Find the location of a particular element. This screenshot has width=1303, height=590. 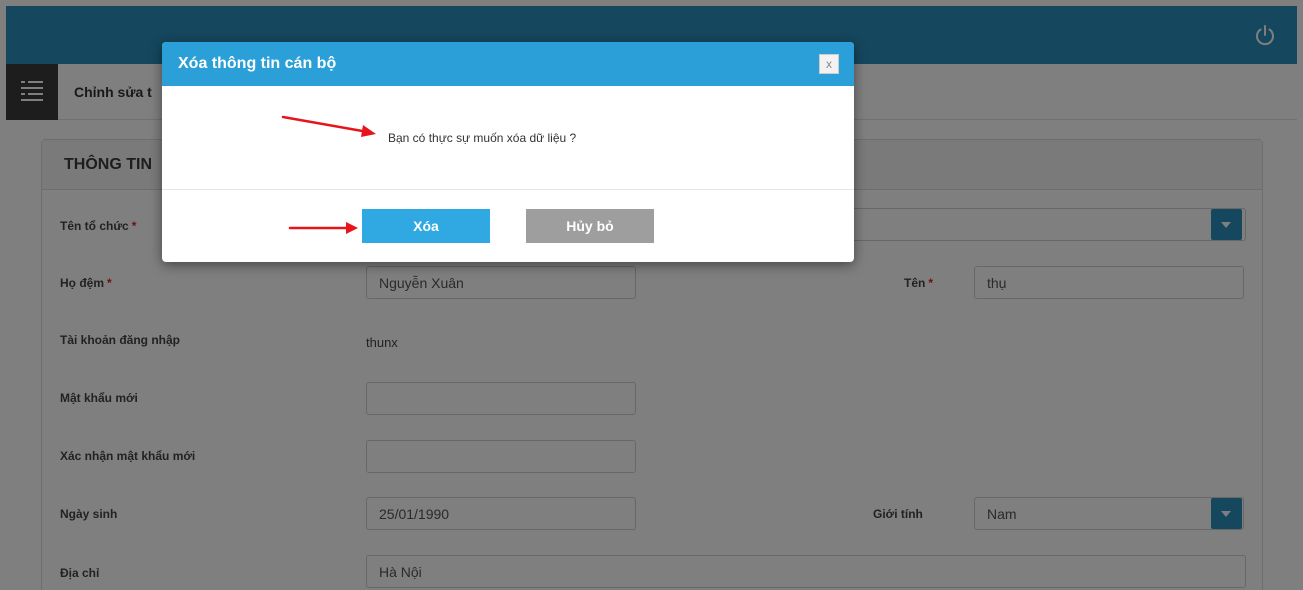

confirm-message: Bạn có thực sự muốn xóa dữ liệu ? is located at coordinates (482, 138).